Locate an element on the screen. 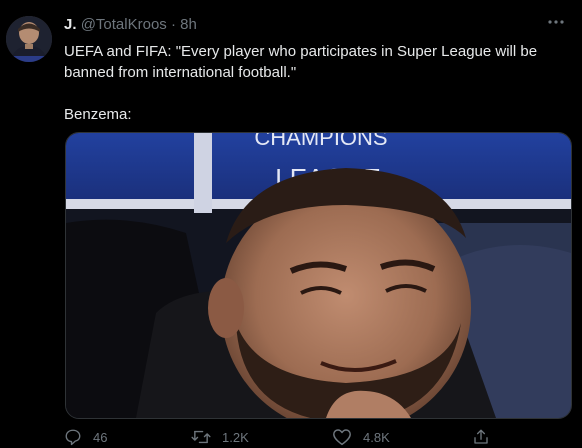  timestamp: 8h is located at coordinates (188, 24).